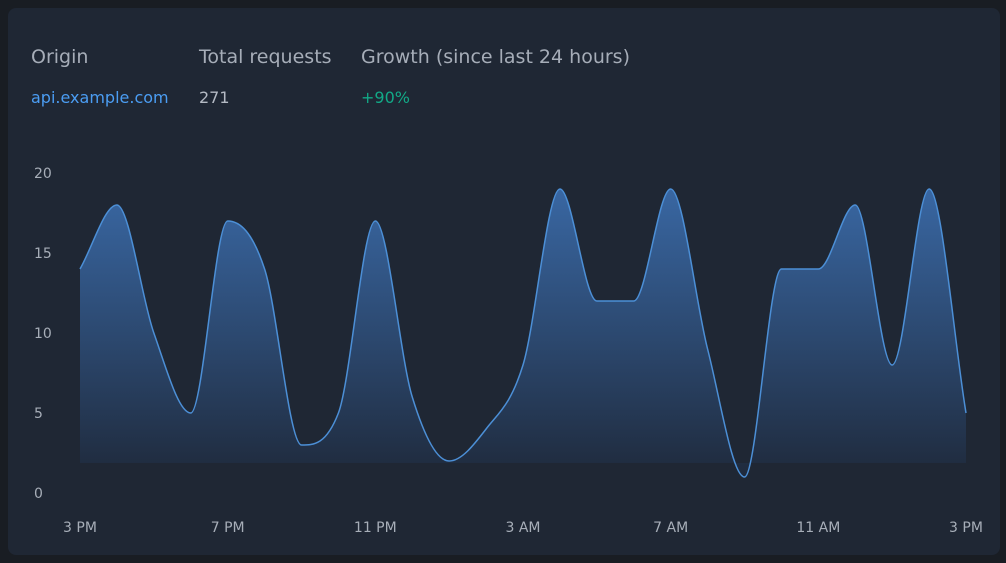  I want to click on y-tick-label: 0, so click(38, 494).